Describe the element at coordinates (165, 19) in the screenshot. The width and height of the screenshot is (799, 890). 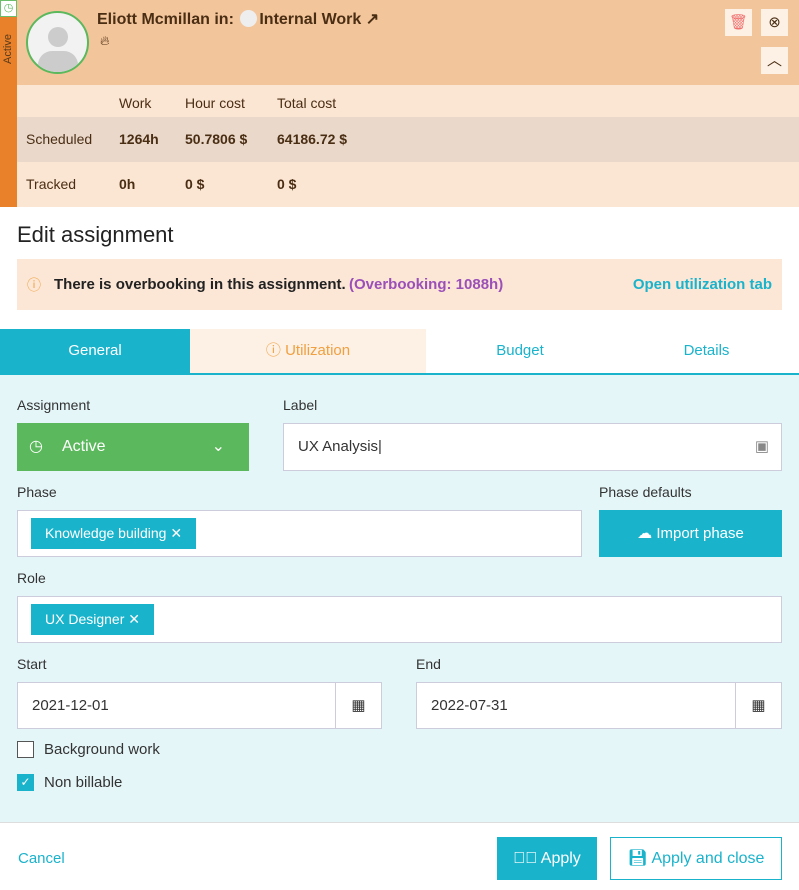
I see `user-name: Eliott Mcmillan in:` at that location.